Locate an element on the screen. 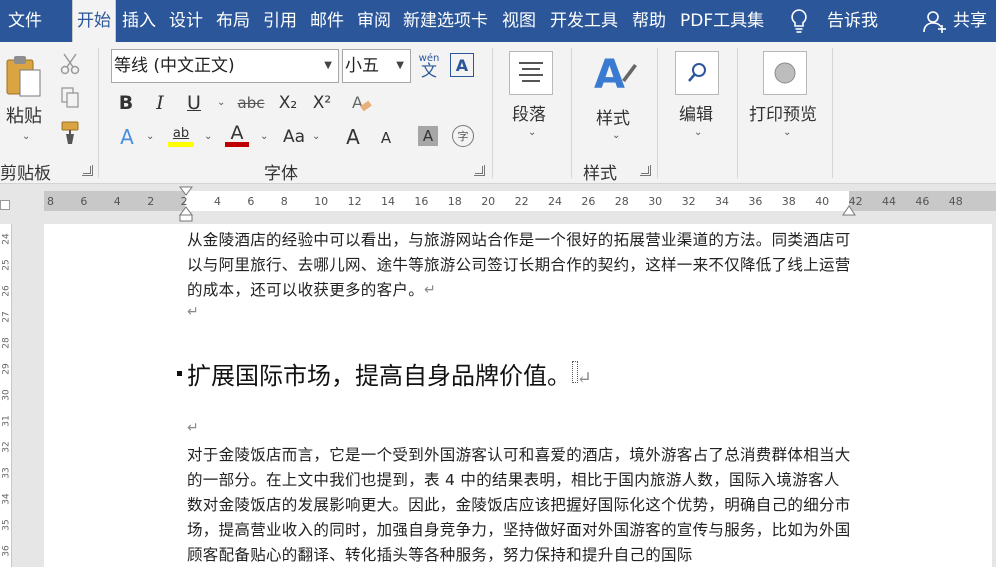  tab-home: 开始 is located at coordinates (94, 21).